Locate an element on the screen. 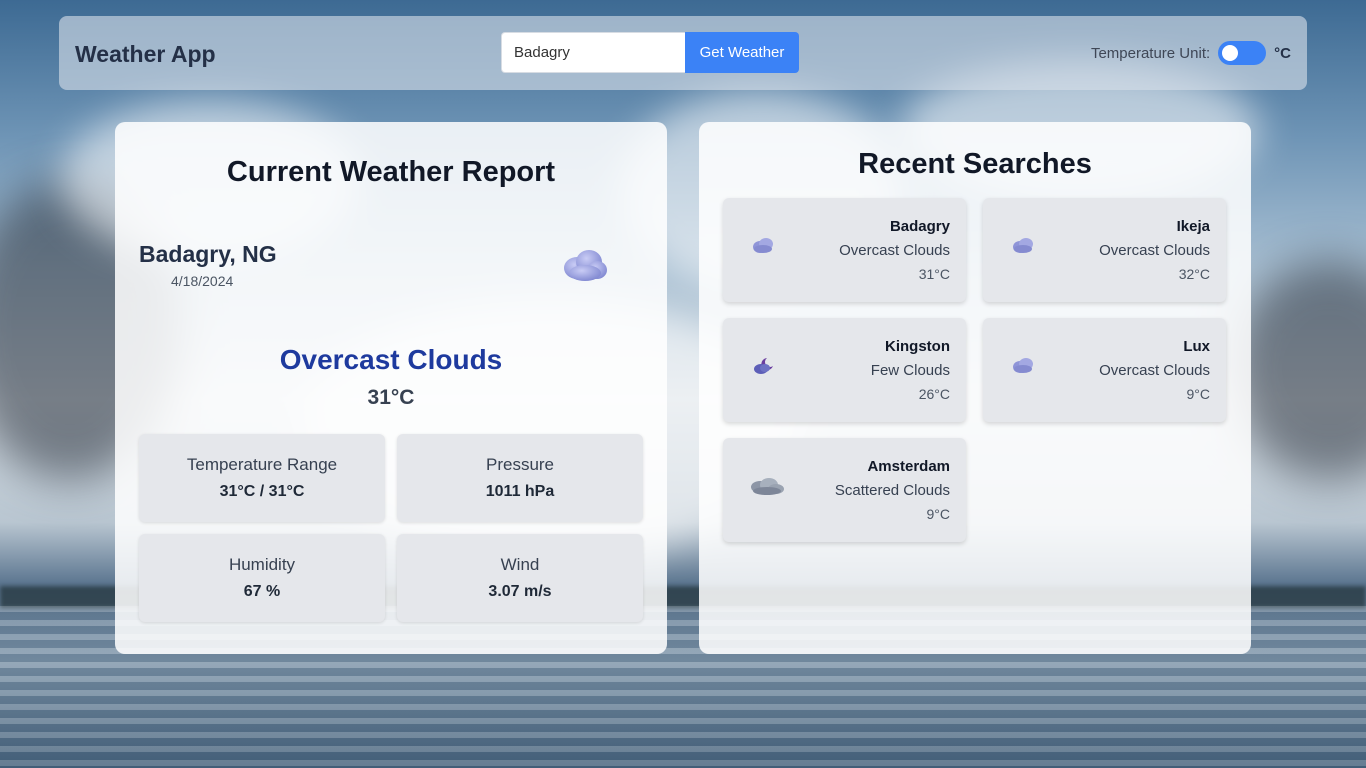  app-title: Weather App is located at coordinates (145, 54).